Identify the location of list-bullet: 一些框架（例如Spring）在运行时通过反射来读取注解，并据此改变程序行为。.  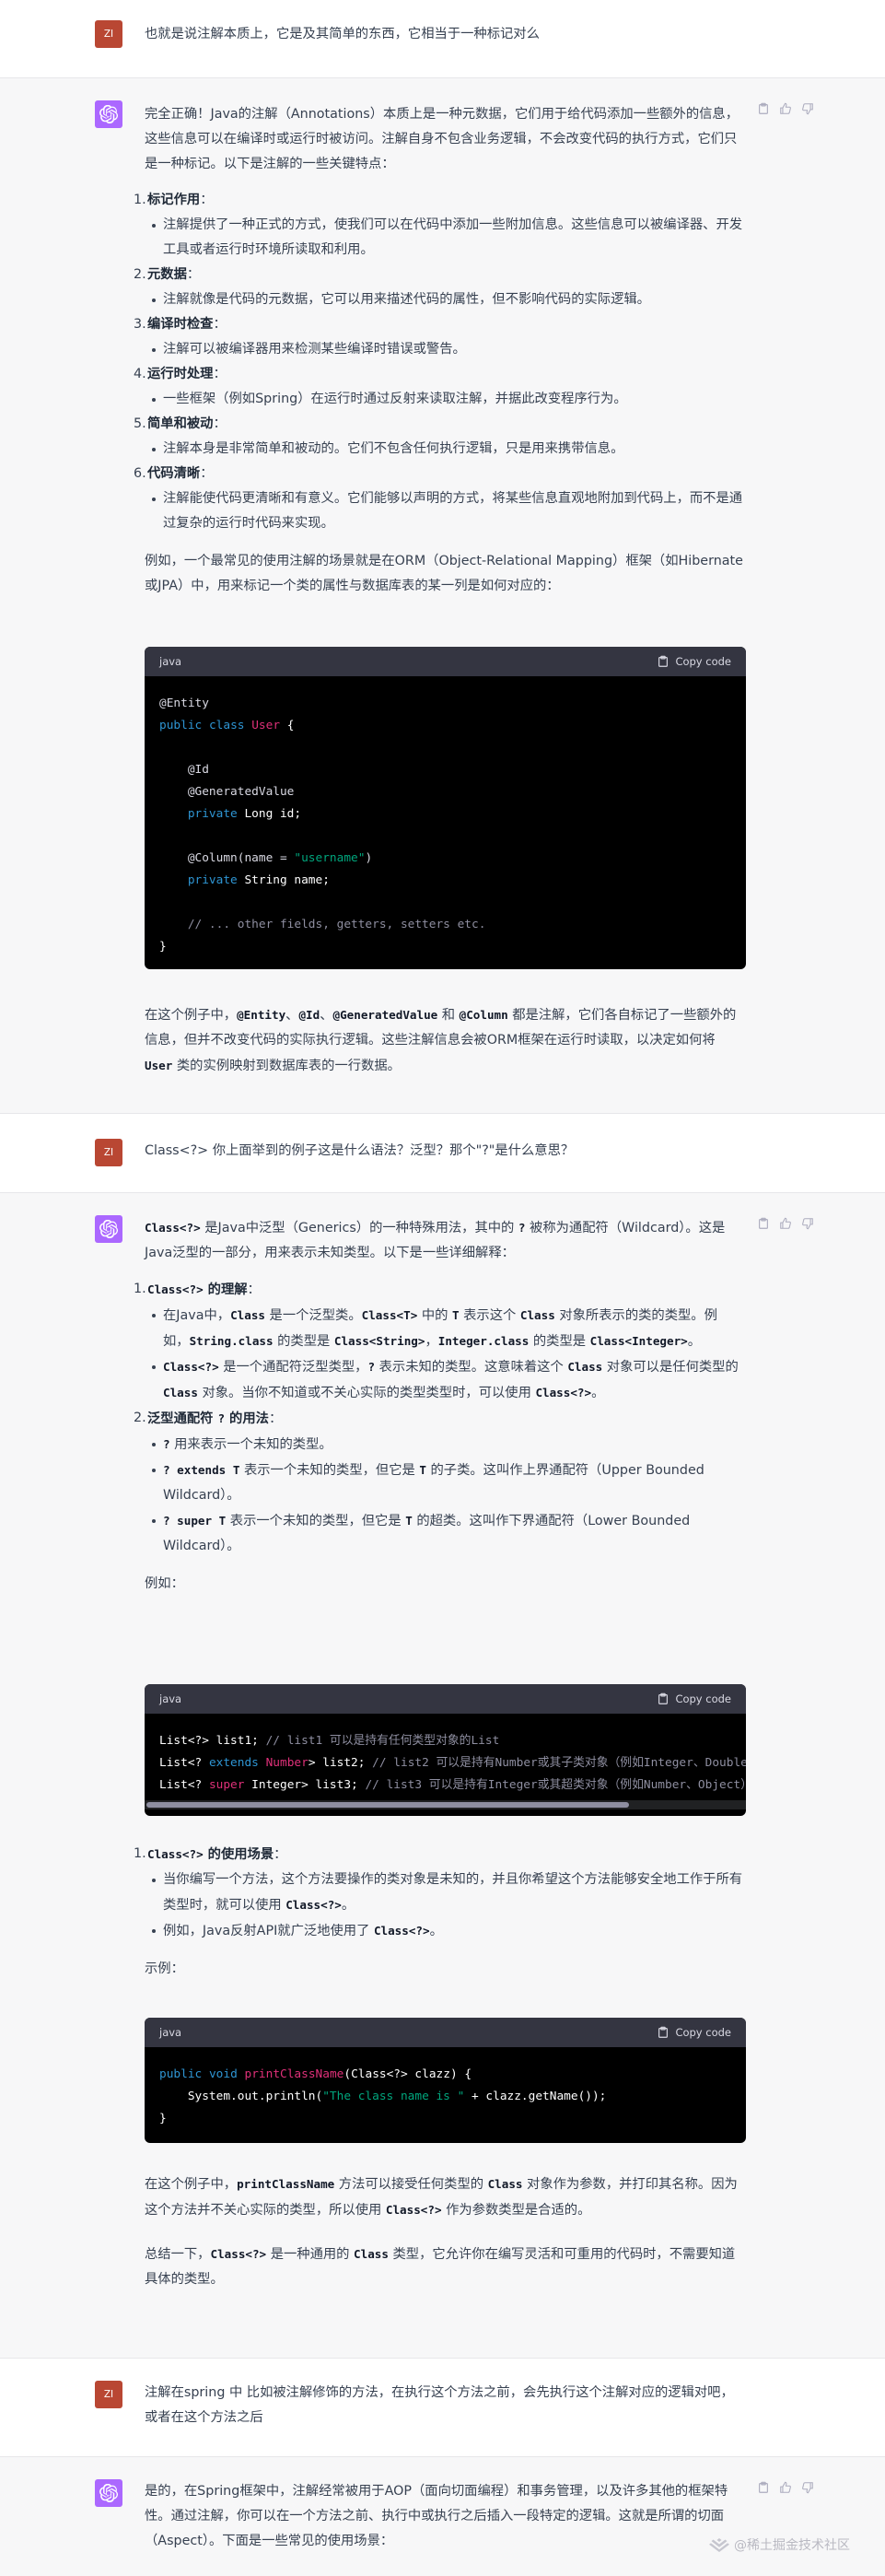
(444, 399).